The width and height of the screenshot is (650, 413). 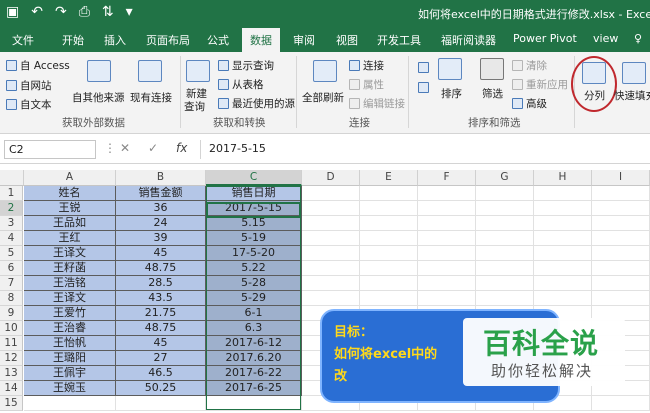 What do you see at coordinates (423, 149) in the screenshot?
I see `formula-input: 2017-5-15` at bounding box center [423, 149].